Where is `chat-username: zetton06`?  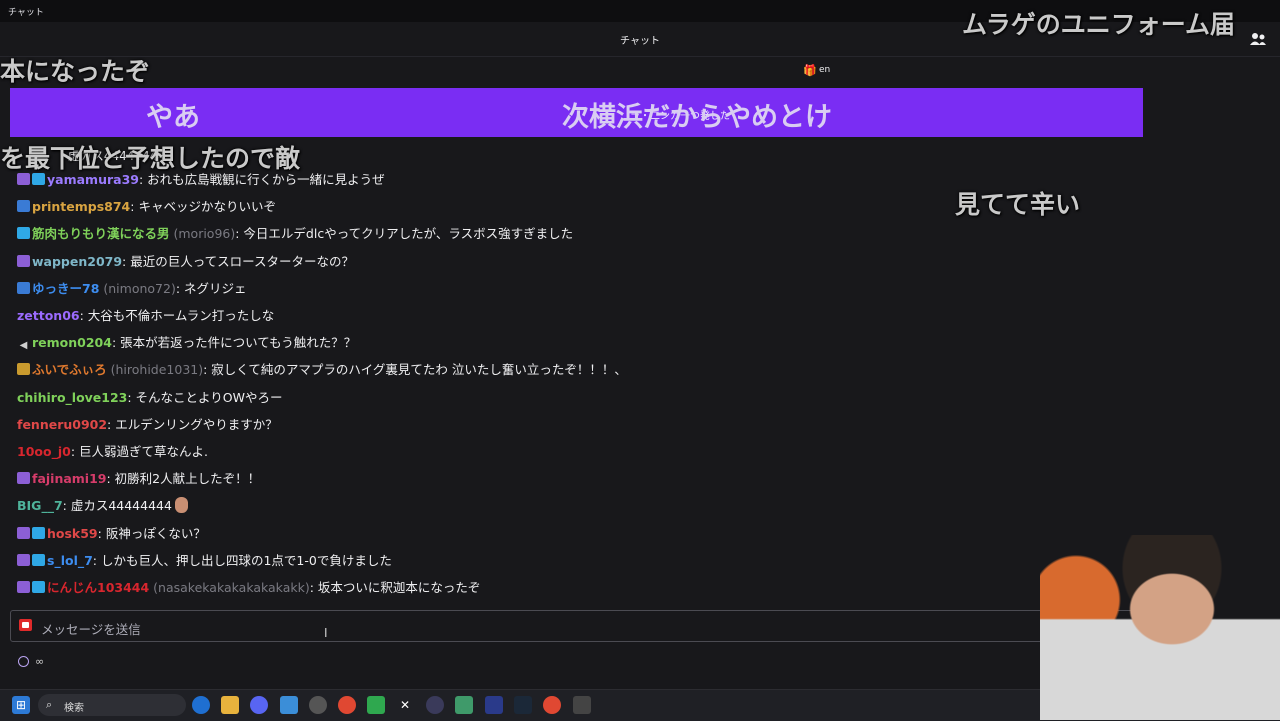
chat-username: zetton06 is located at coordinates (48, 315).